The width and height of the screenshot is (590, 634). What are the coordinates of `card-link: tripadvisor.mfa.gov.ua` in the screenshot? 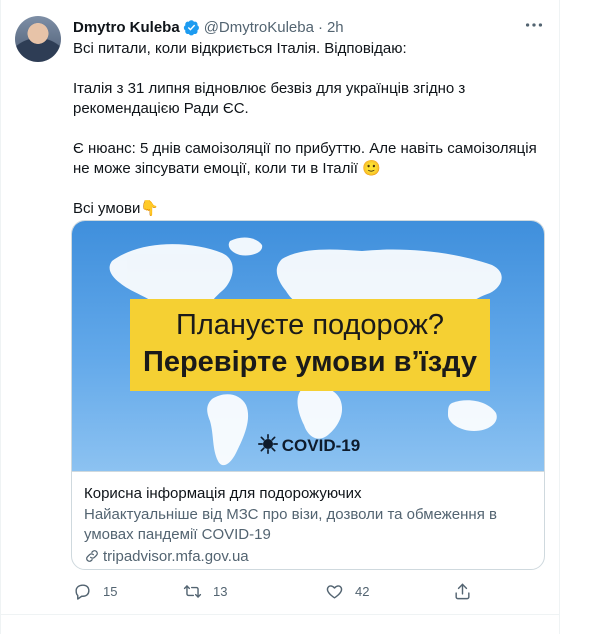 It's located at (308, 557).